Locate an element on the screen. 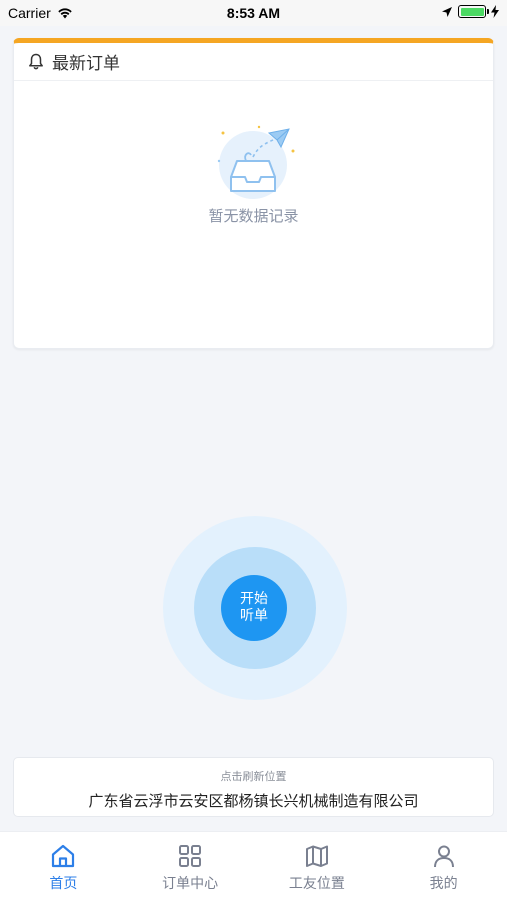  location-card: 点击刷新位置 广东省云浮市云安区都杨镇长兴机械制造有限公司 is located at coordinates (253, 787).